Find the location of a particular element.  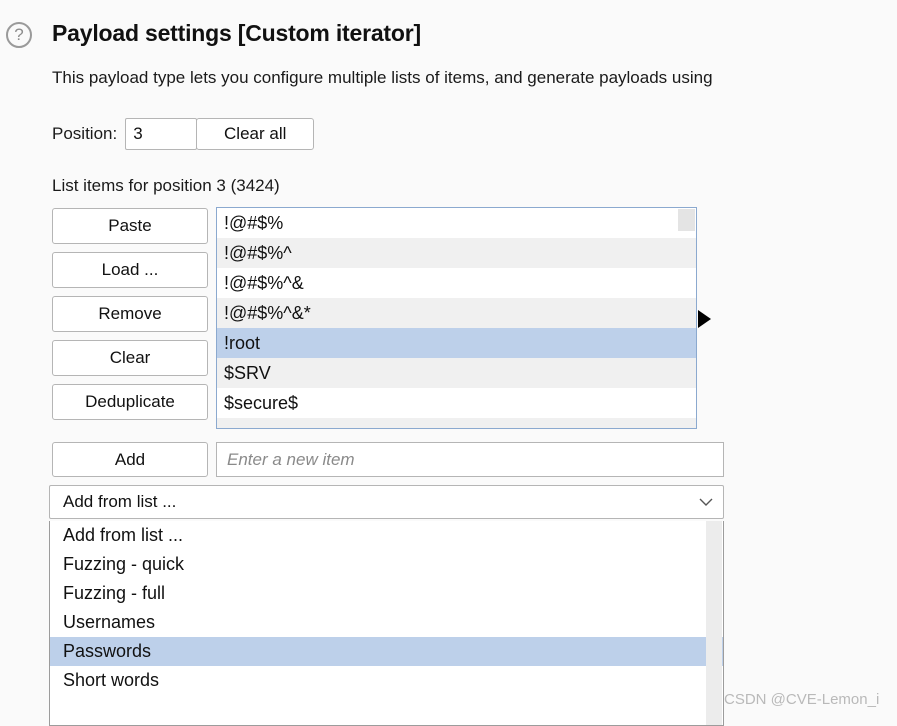

deduplicate-button: Deduplicate is located at coordinates (130, 402).